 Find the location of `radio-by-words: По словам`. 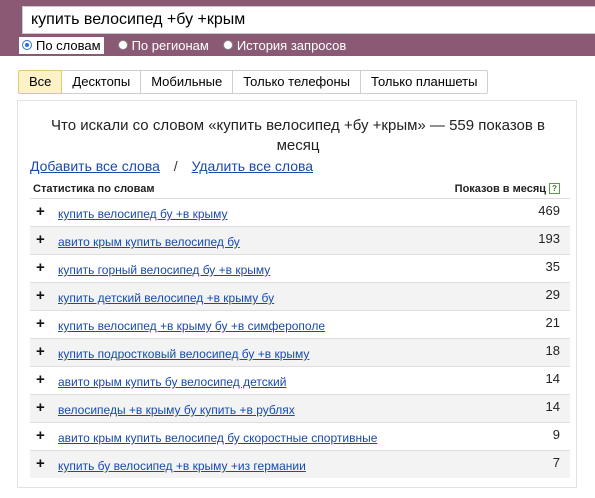

radio-by-words: По словам is located at coordinates (61, 45).